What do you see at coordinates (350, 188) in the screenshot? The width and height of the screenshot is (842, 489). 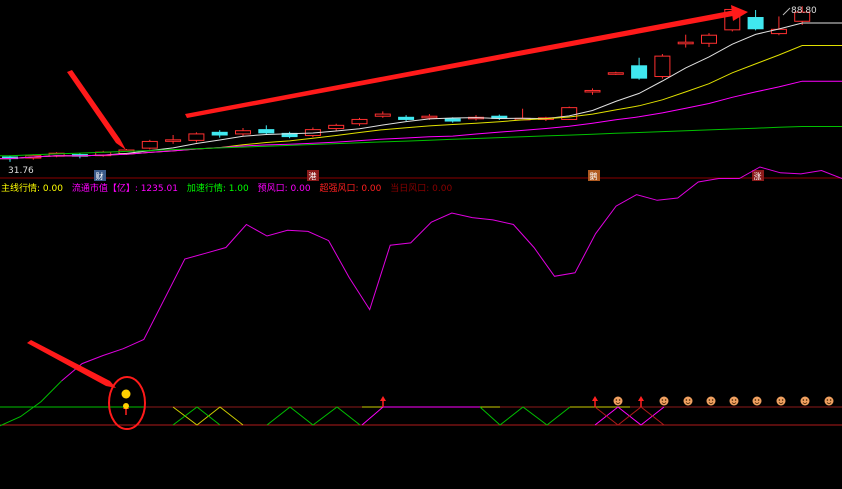 I see `legend-super-wind: 超强风口: 0.00` at bounding box center [350, 188].